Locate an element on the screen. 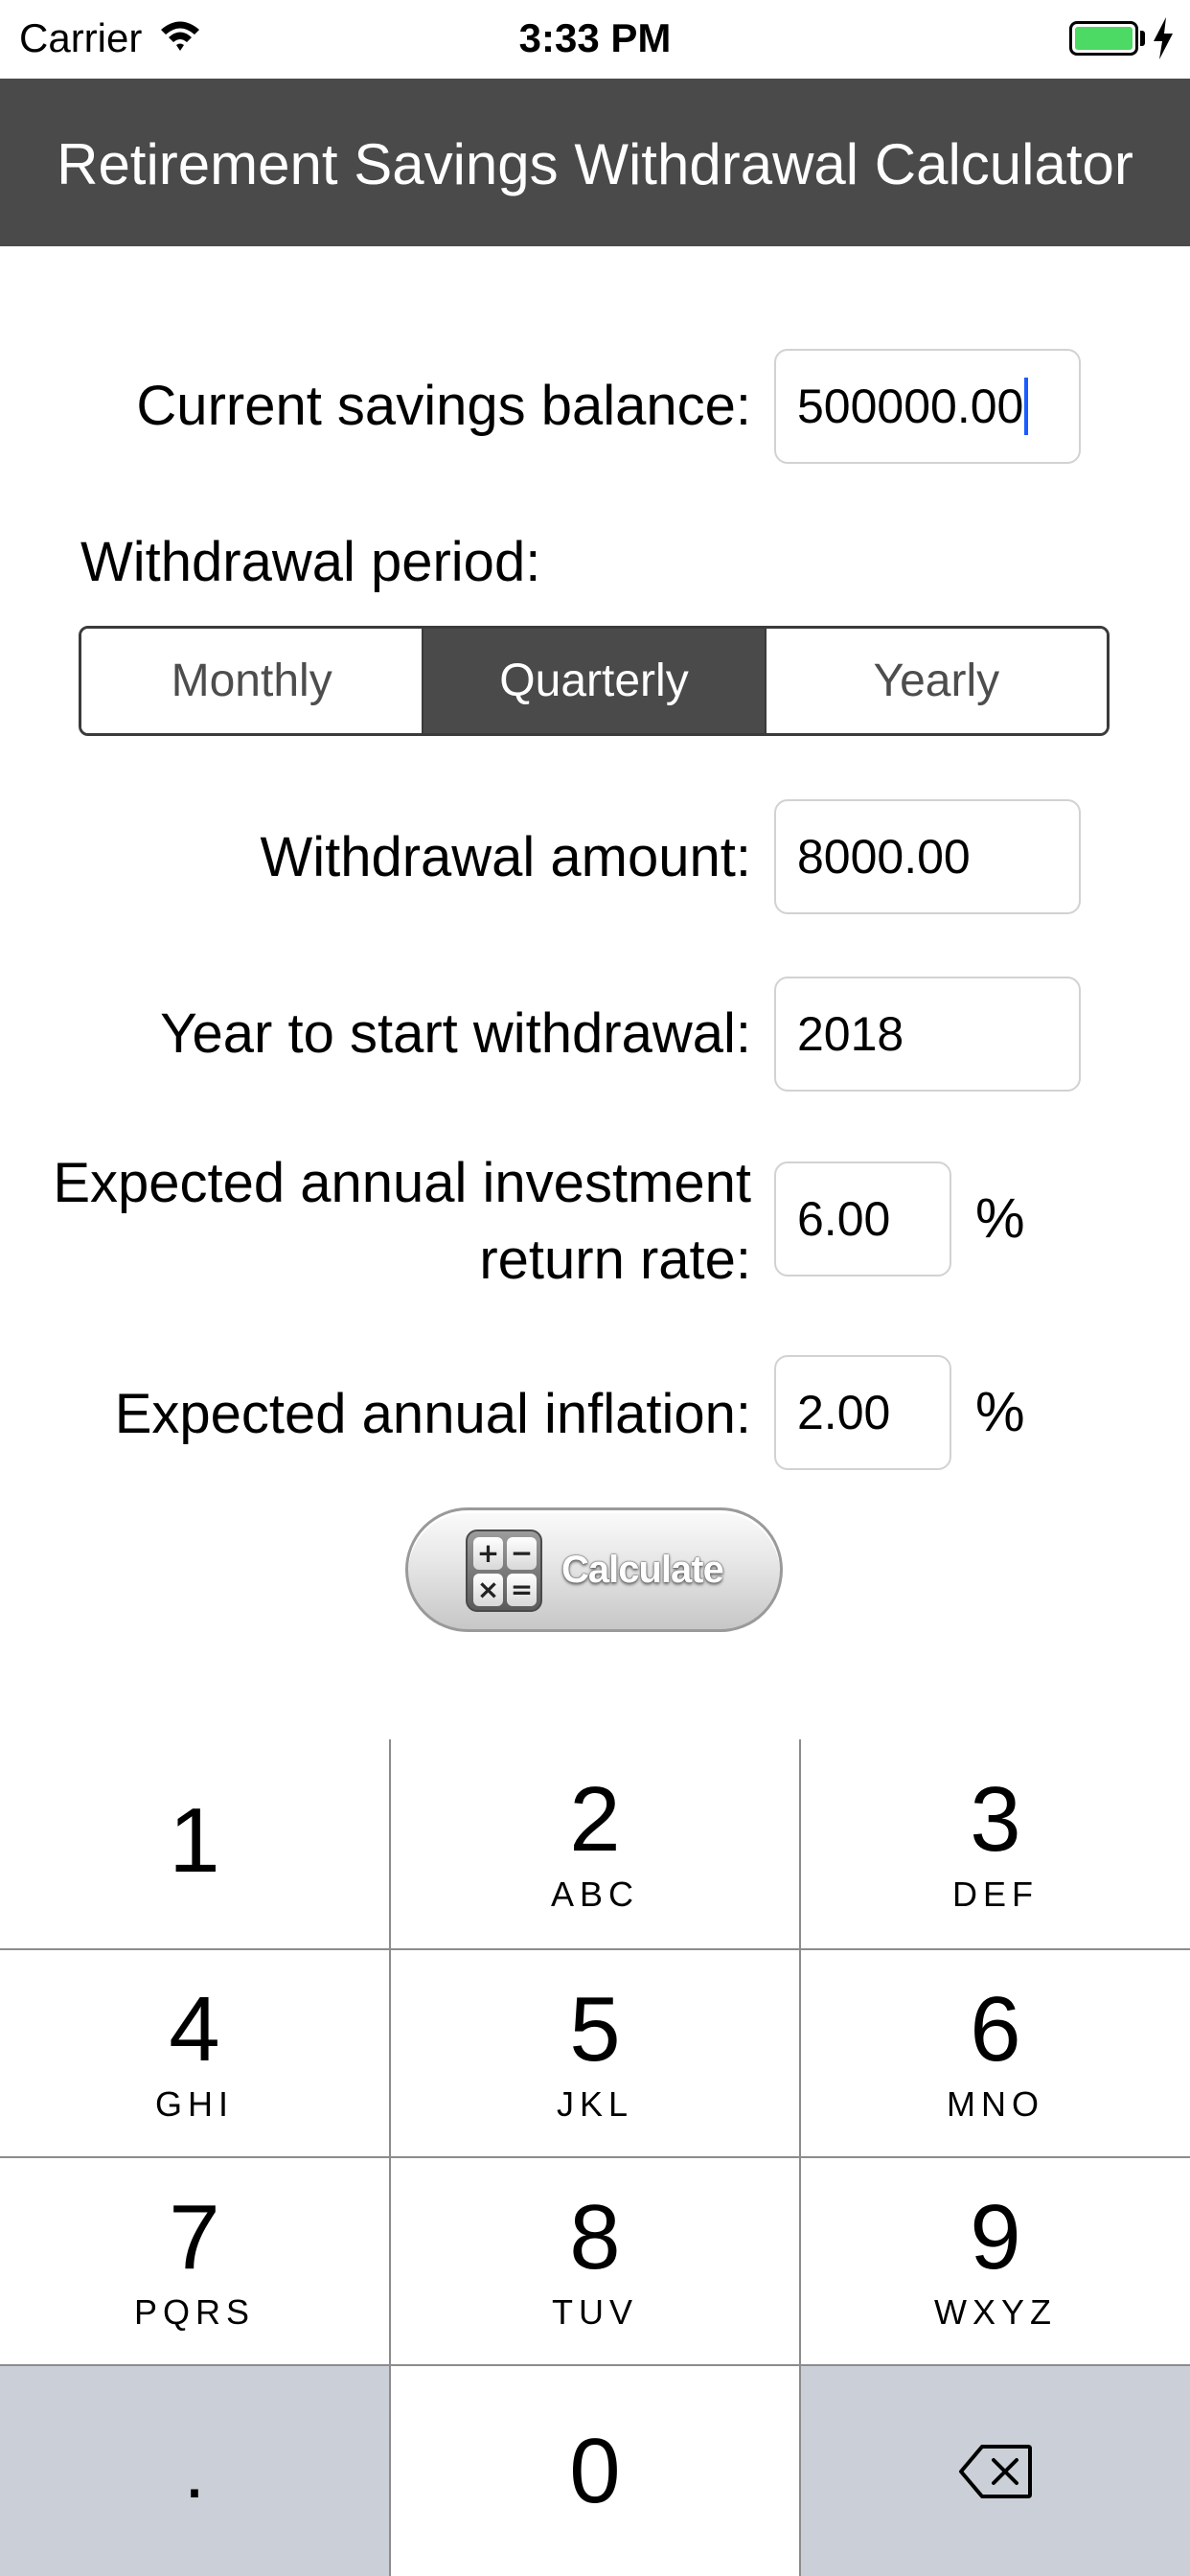  key-digit: 2 is located at coordinates (595, 1819).